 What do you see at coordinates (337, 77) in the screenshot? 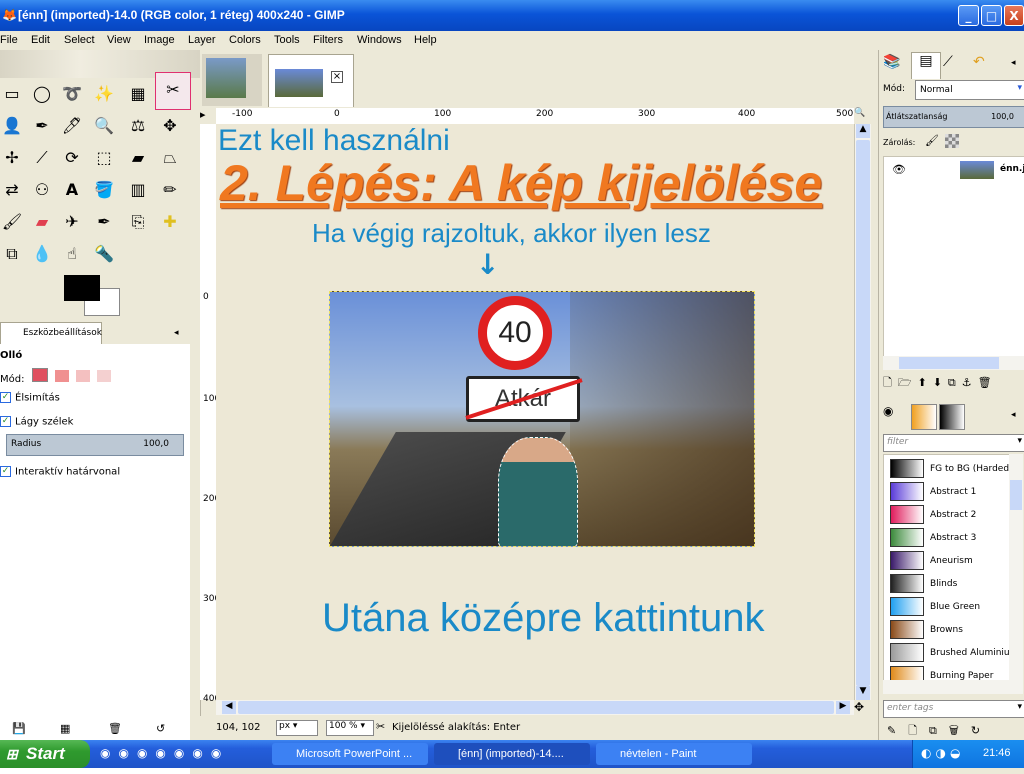
I see `close-tab-icon: ×` at bounding box center [337, 77].